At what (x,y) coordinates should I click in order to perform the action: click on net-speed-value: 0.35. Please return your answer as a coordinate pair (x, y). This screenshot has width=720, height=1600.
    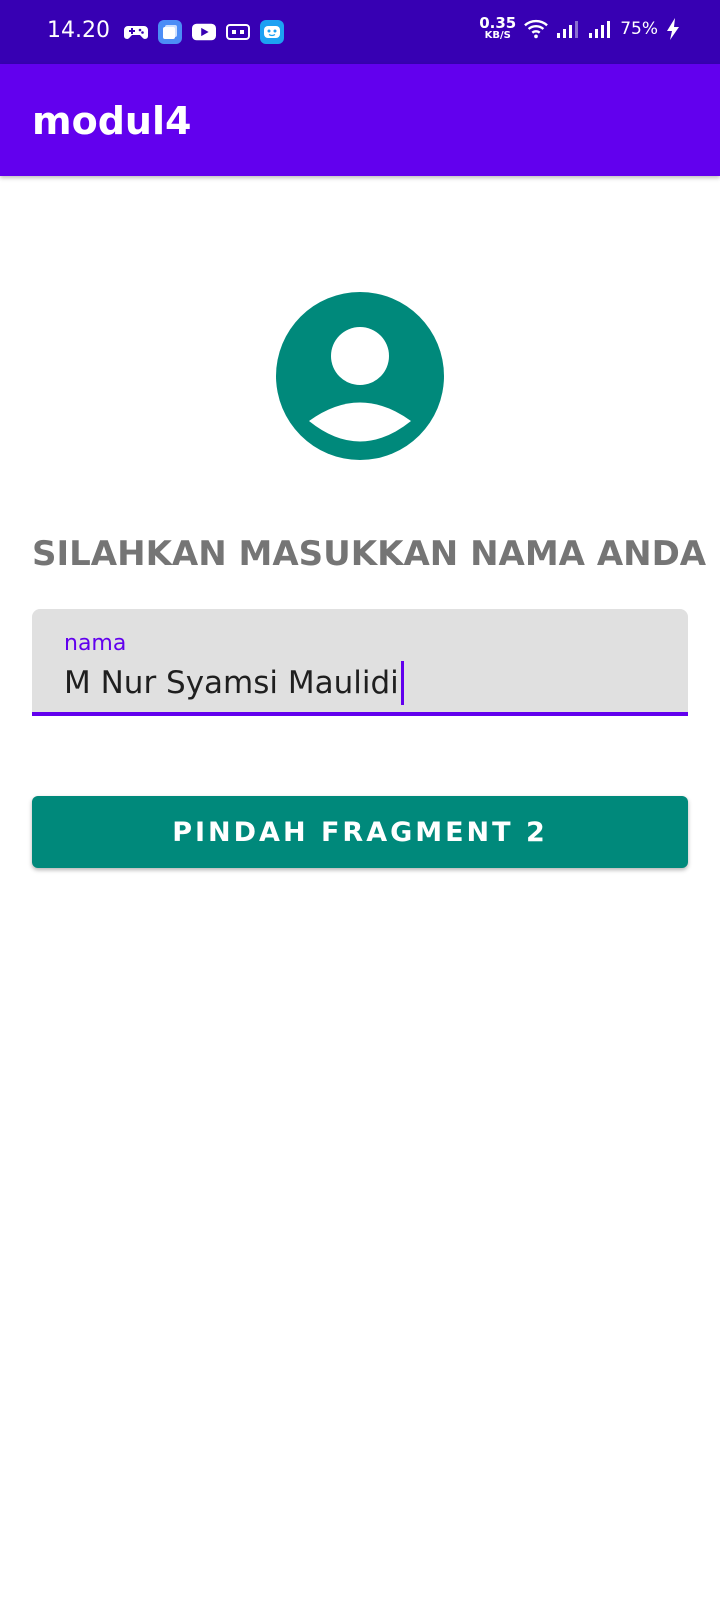
    Looking at the image, I should click on (498, 23).